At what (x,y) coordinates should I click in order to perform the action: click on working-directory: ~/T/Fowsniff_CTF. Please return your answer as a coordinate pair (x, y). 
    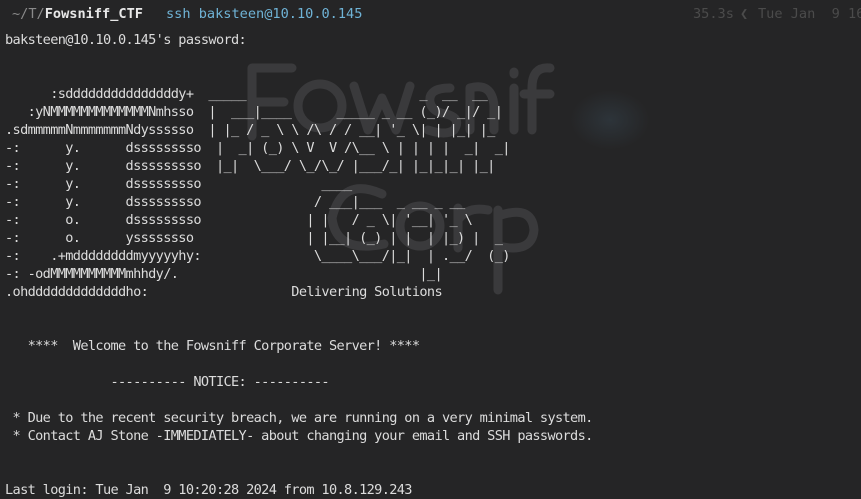
    Looking at the image, I should click on (77, 14).